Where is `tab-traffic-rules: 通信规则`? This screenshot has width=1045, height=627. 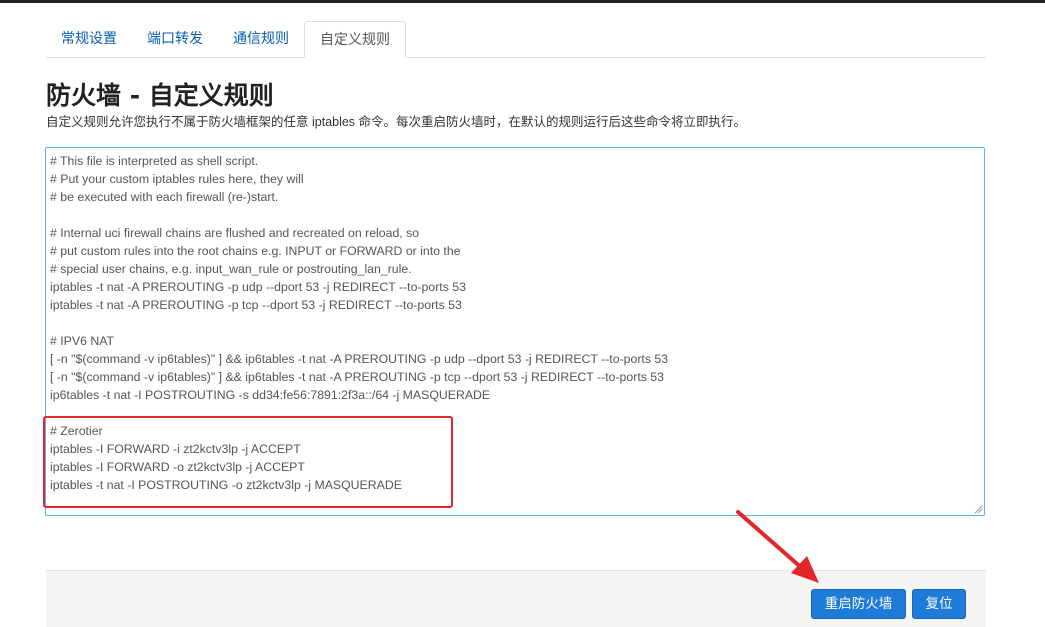 tab-traffic-rules: 通信规则 is located at coordinates (261, 39).